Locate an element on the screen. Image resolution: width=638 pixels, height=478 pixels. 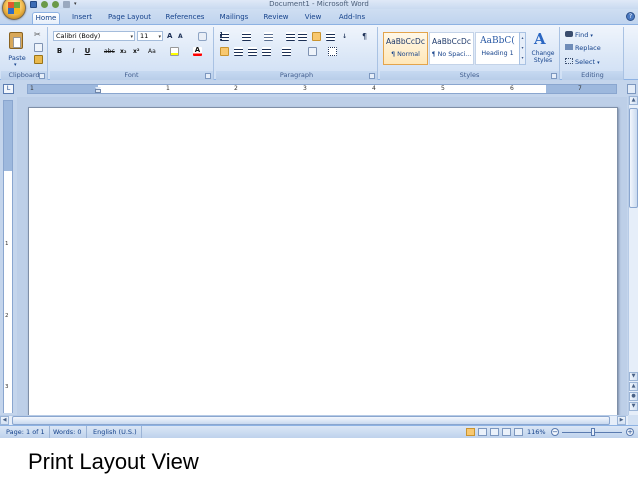
vertical-scroll-thumb is located at coordinates (633, 158).